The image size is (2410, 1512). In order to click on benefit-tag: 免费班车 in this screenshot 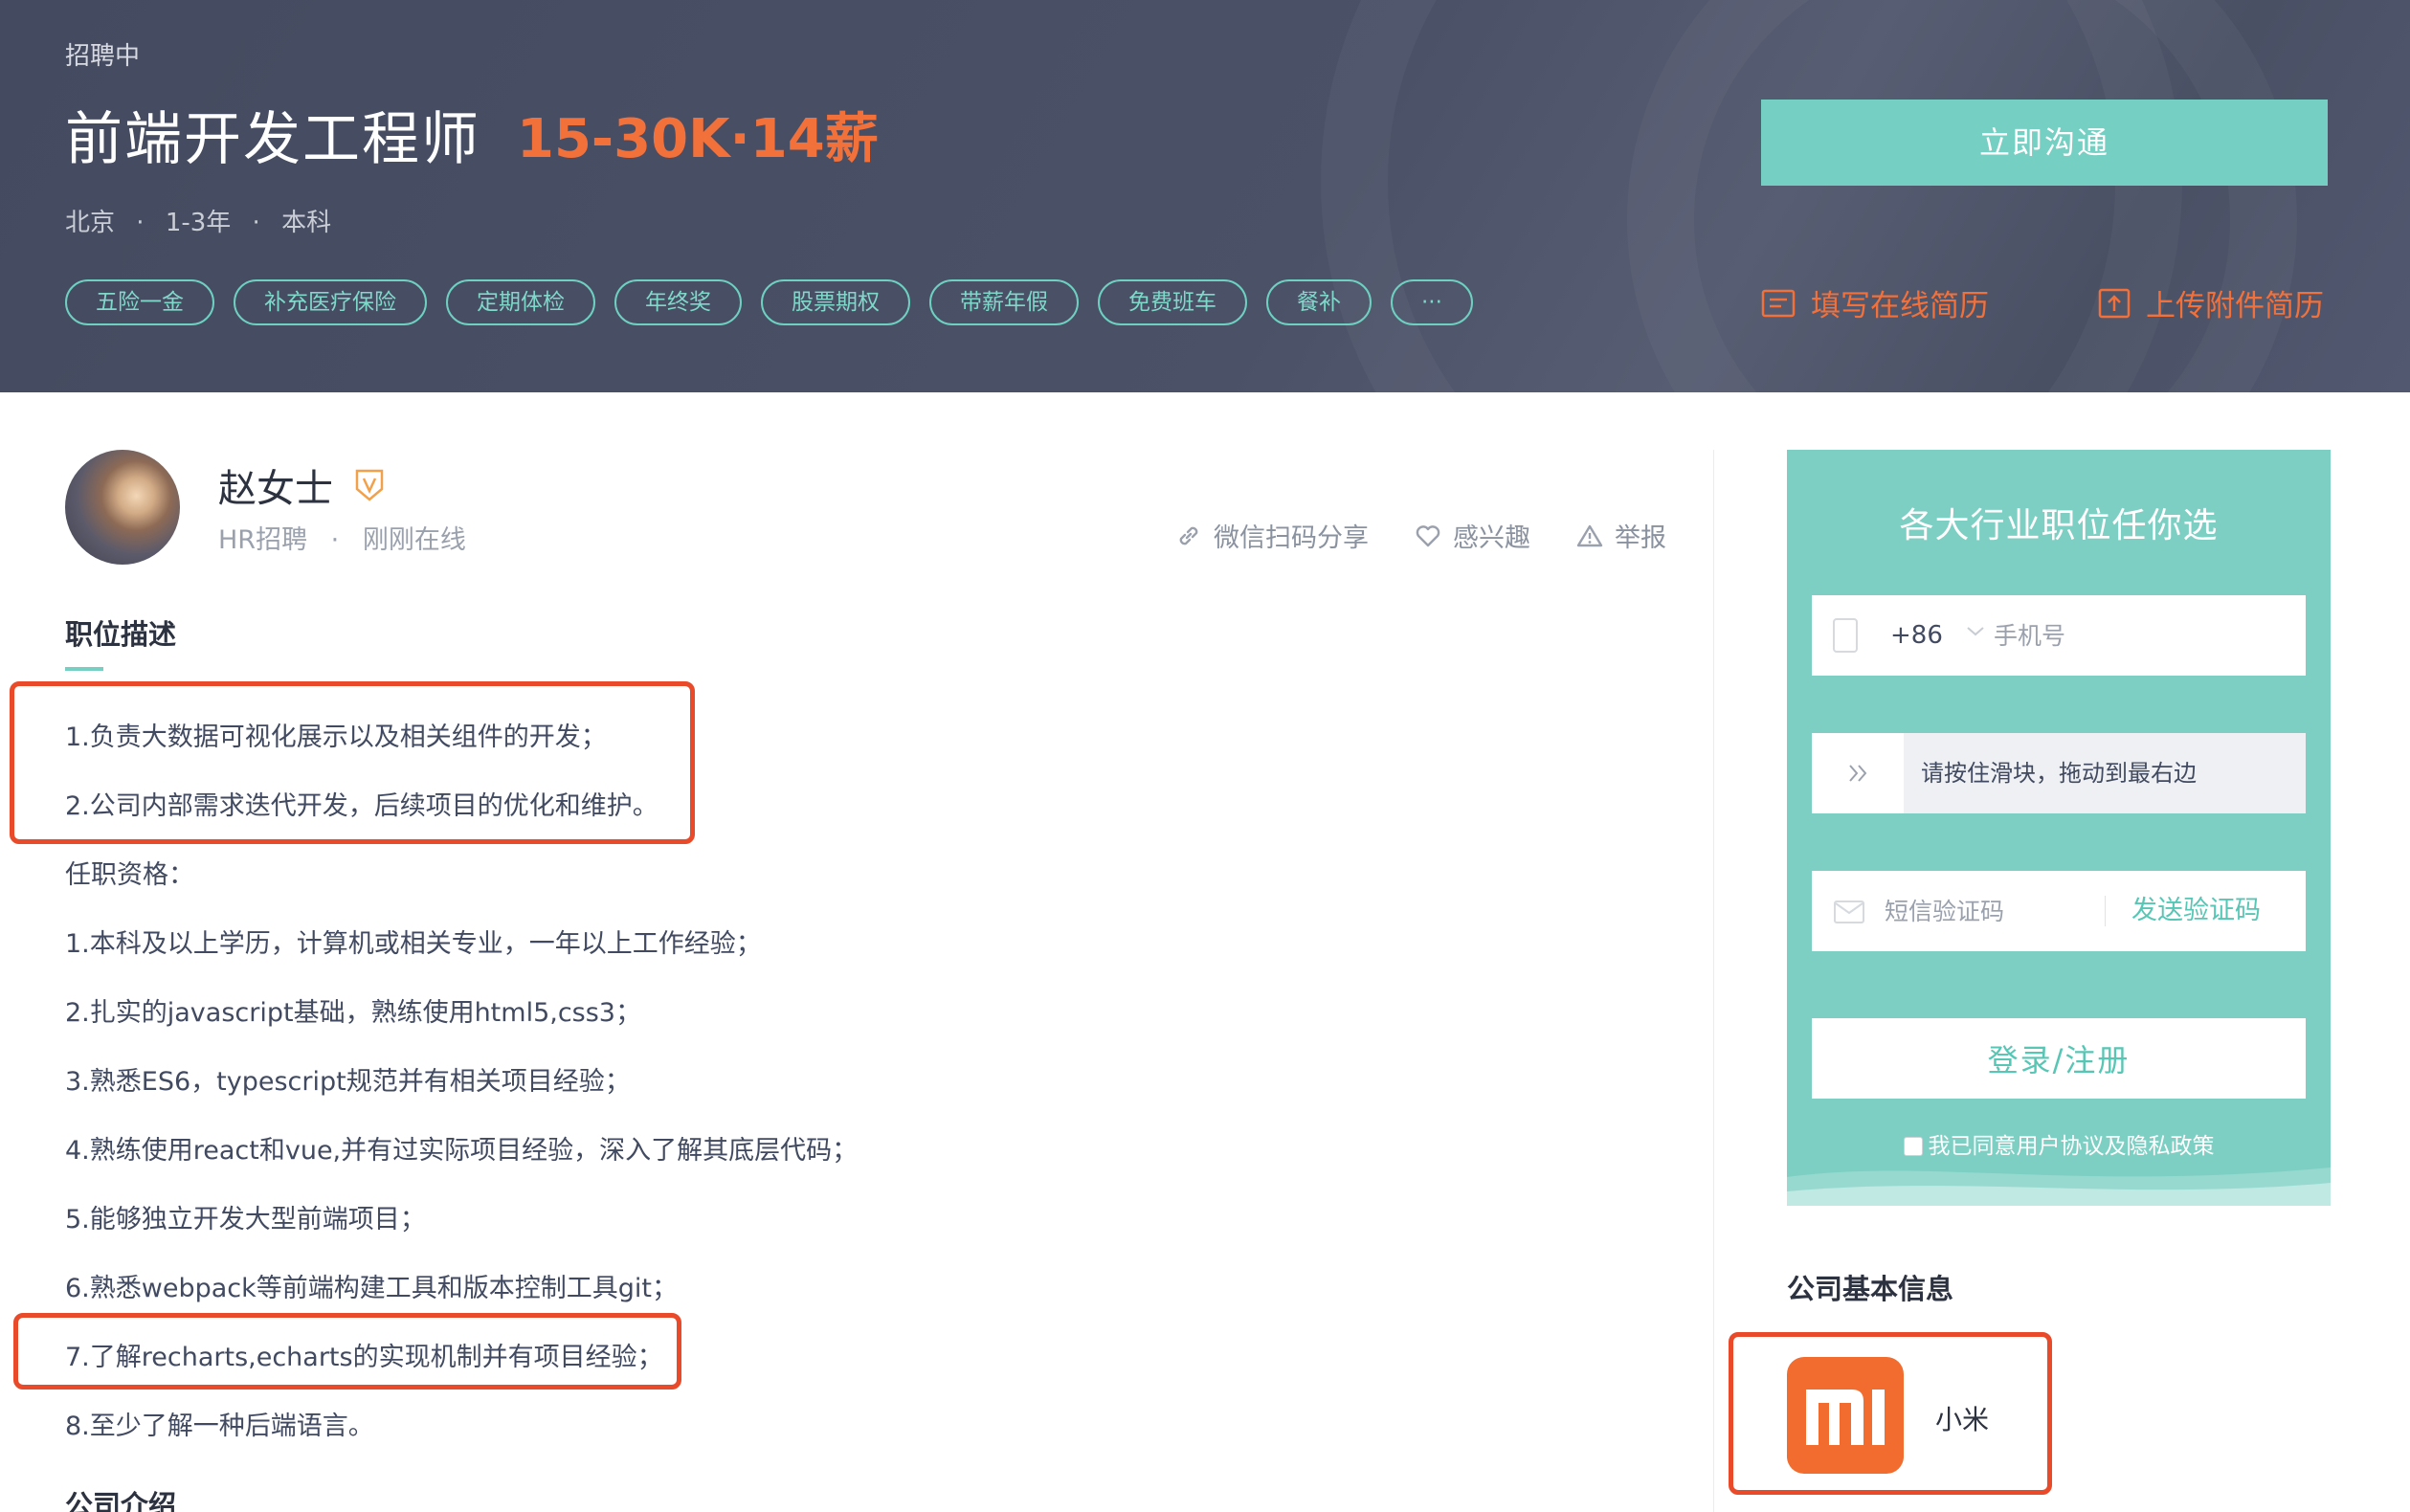, I will do `click(1172, 302)`.